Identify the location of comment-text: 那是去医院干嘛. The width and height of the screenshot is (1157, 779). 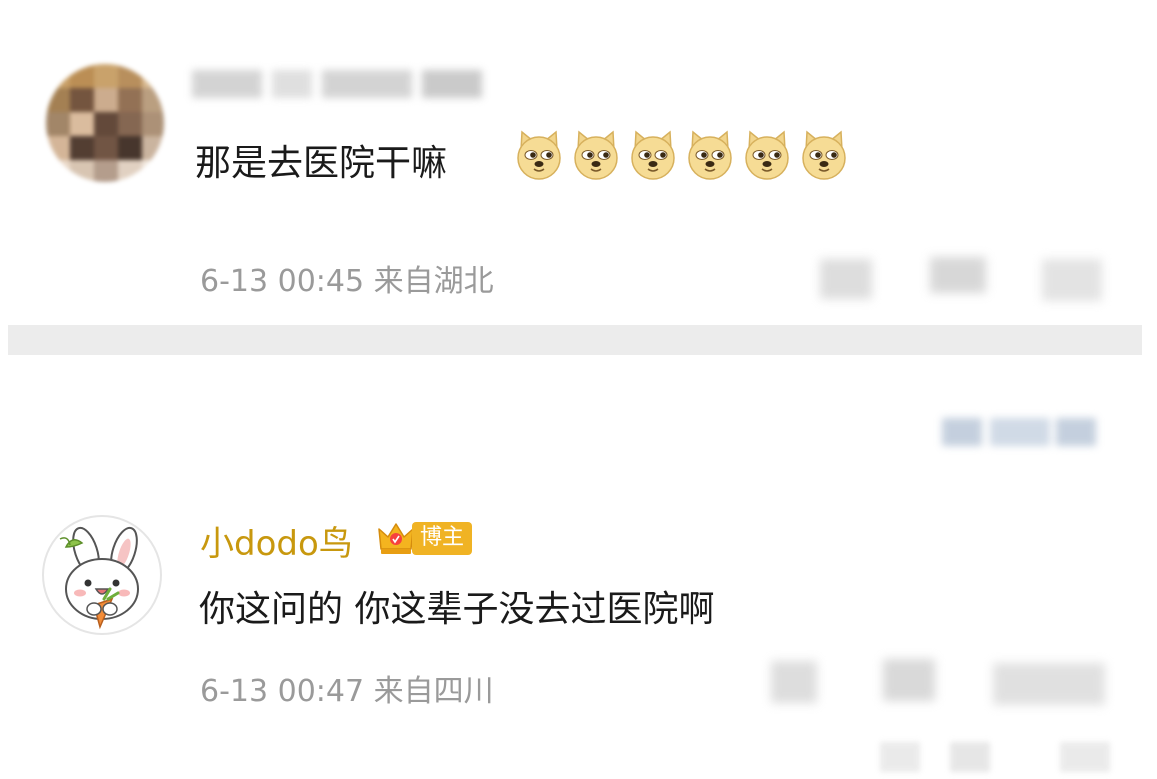
(321, 163).